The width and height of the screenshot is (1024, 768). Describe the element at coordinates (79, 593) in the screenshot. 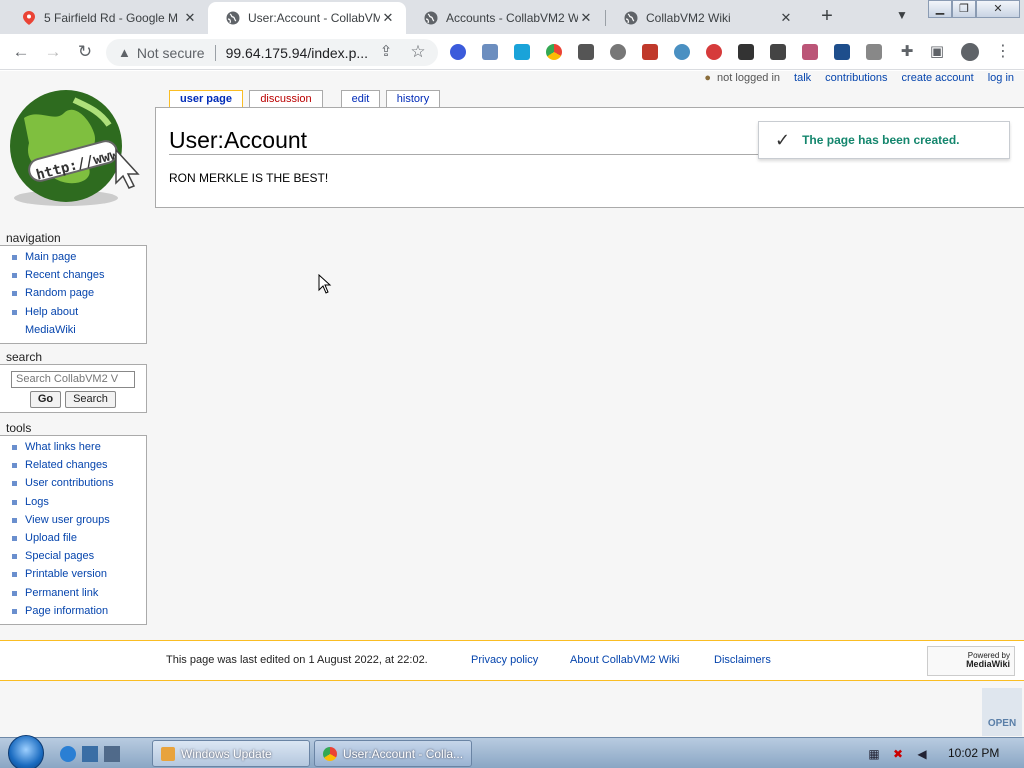

I see `tool-link: Permanent link` at that location.